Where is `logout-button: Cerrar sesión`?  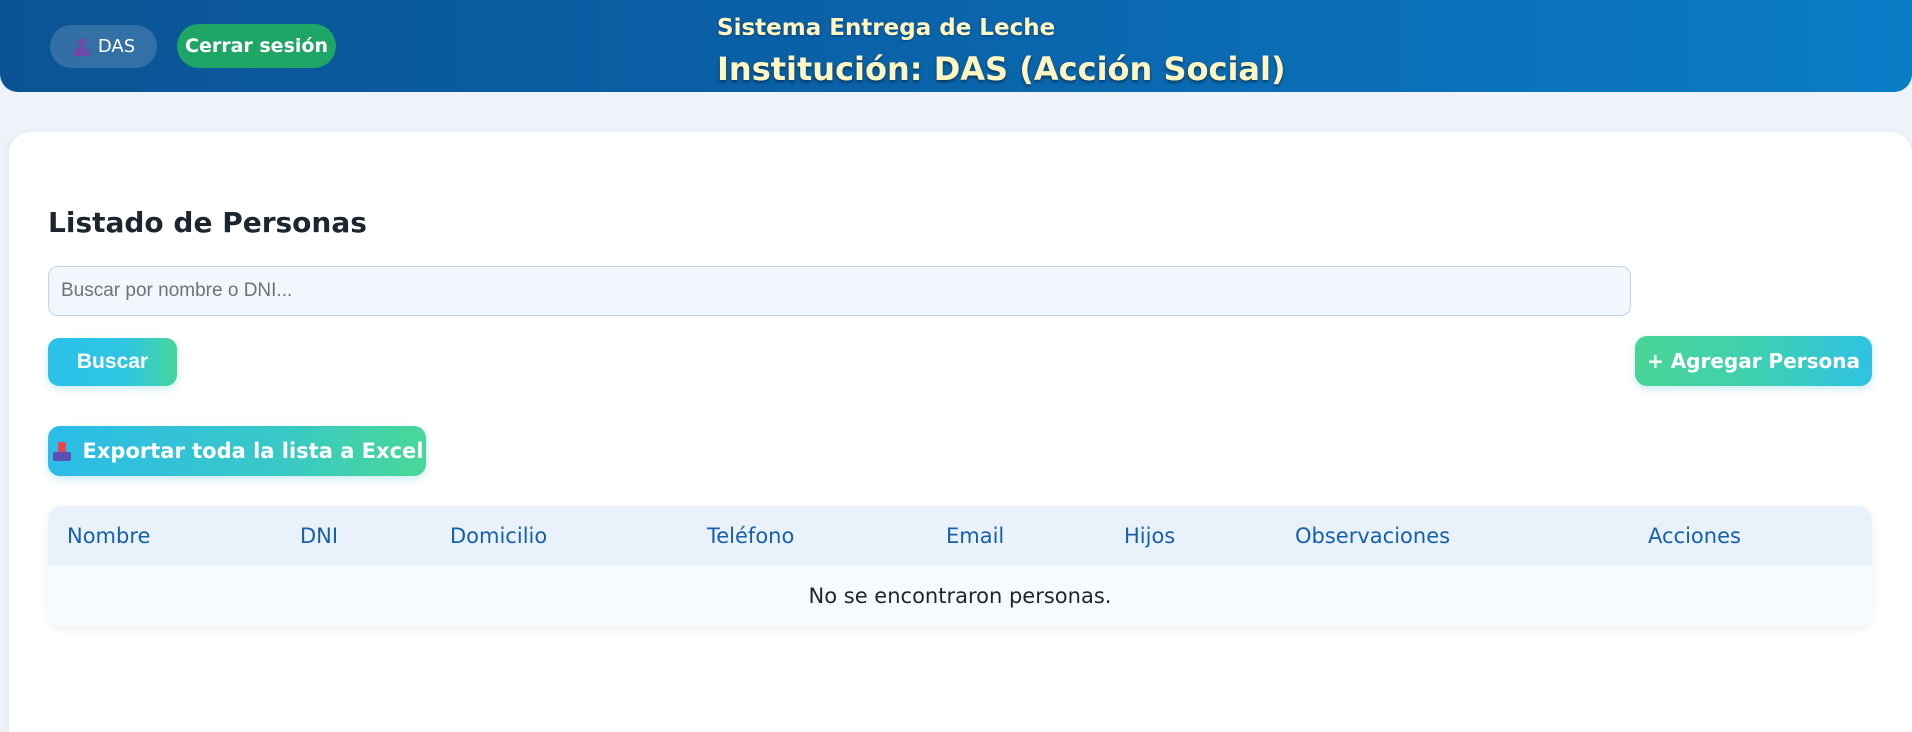 logout-button: Cerrar sesión is located at coordinates (256, 46).